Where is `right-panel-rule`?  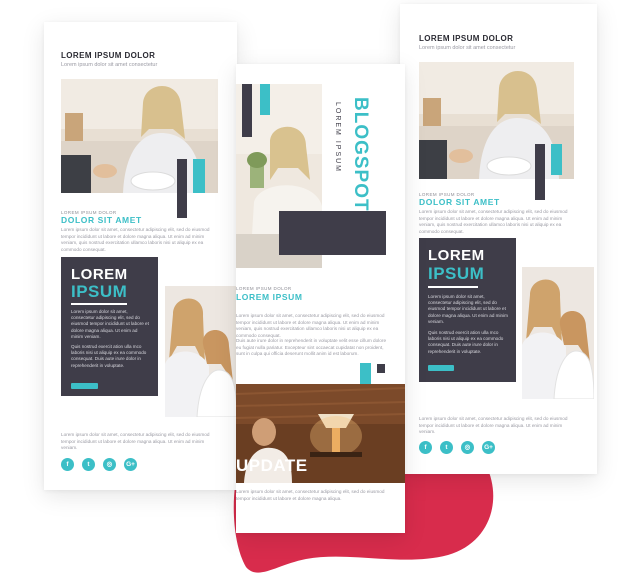 right-panel-rule is located at coordinates (453, 287).